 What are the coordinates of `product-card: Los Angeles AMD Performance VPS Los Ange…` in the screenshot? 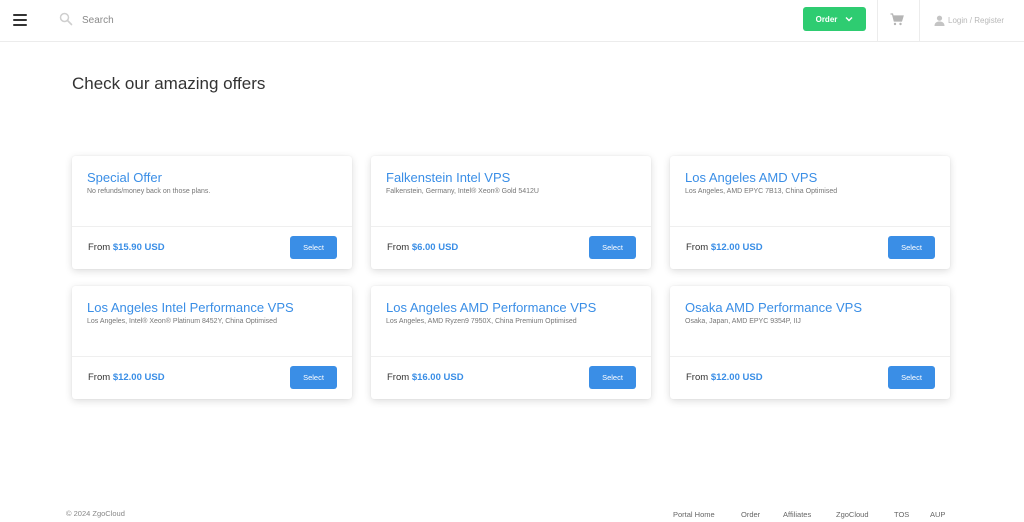 It's located at (511, 342).